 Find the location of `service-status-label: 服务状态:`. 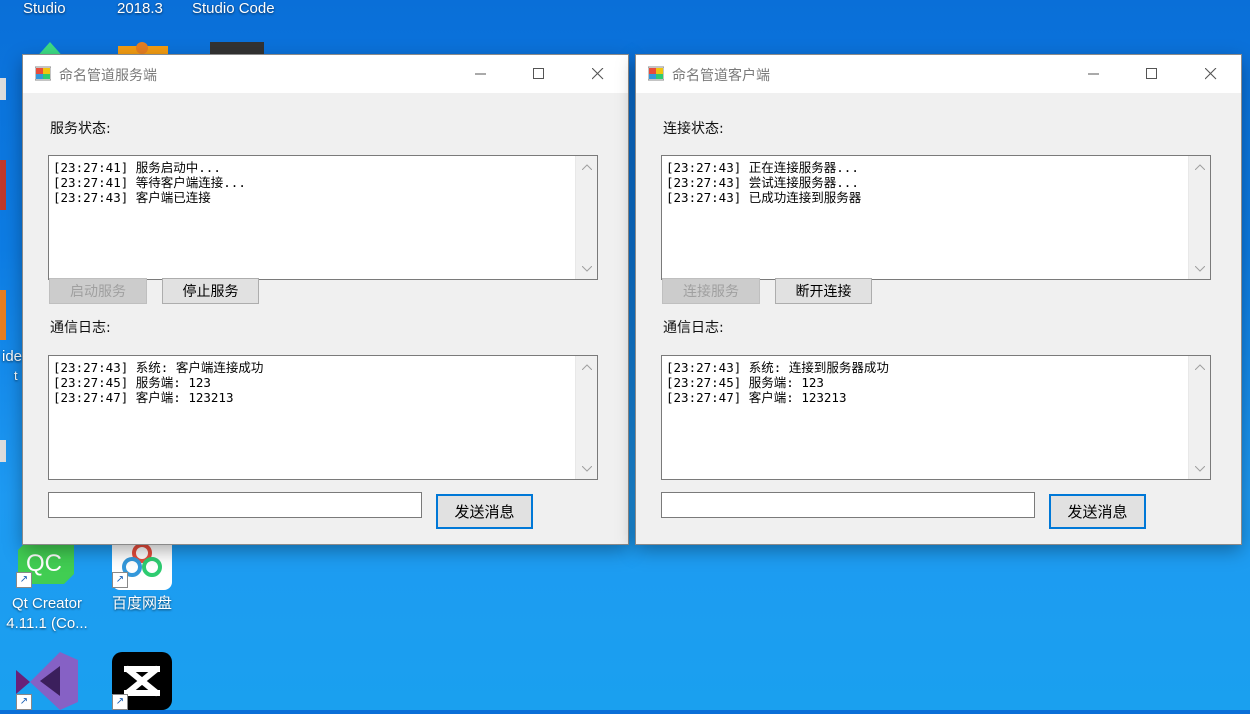

service-status-label: 服务状态: is located at coordinates (80, 129).